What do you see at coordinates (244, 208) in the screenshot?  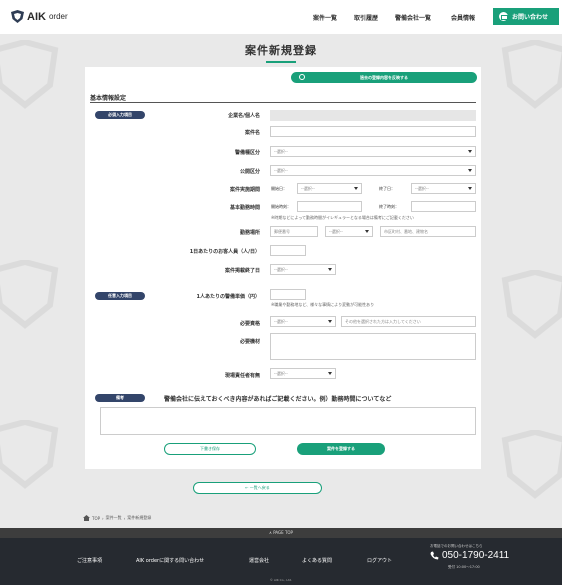 I see `hours-label: 基本勤務時間` at bounding box center [244, 208].